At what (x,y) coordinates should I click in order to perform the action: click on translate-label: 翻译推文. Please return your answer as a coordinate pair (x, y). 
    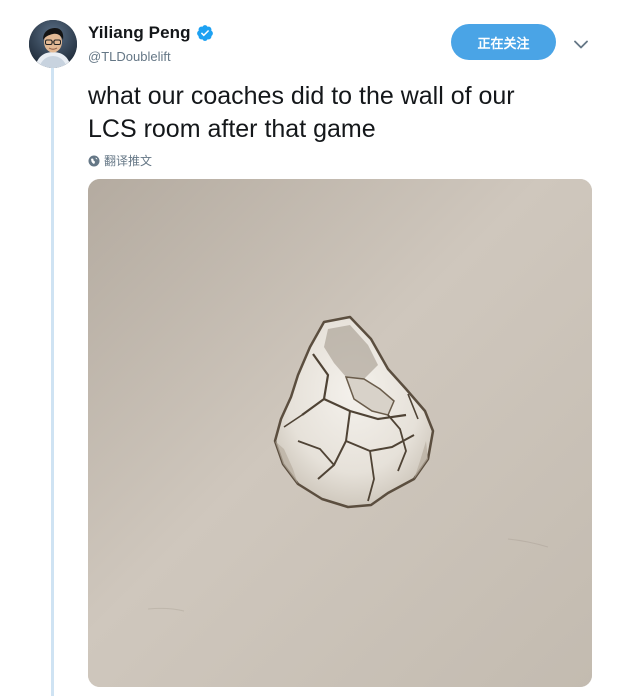
    Looking at the image, I should click on (128, 161).